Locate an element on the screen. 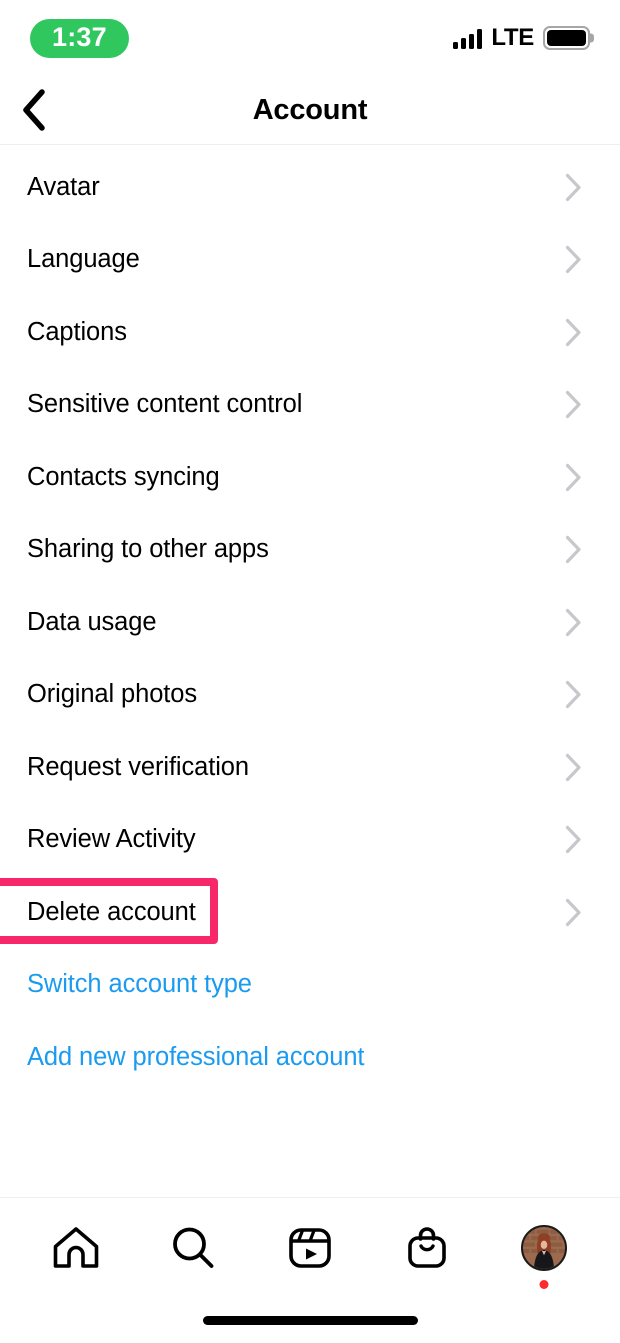 The width and height of the screenshot is (620, 1343). search-icon is located at coordinates (193, 1247).